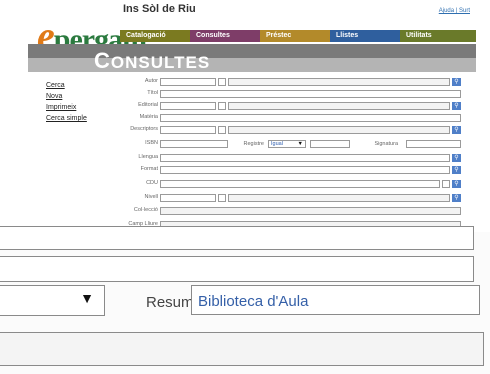  Describe the element at coordinates (152, 93) in the screenshot. I see `title-label: Títol` at that location.